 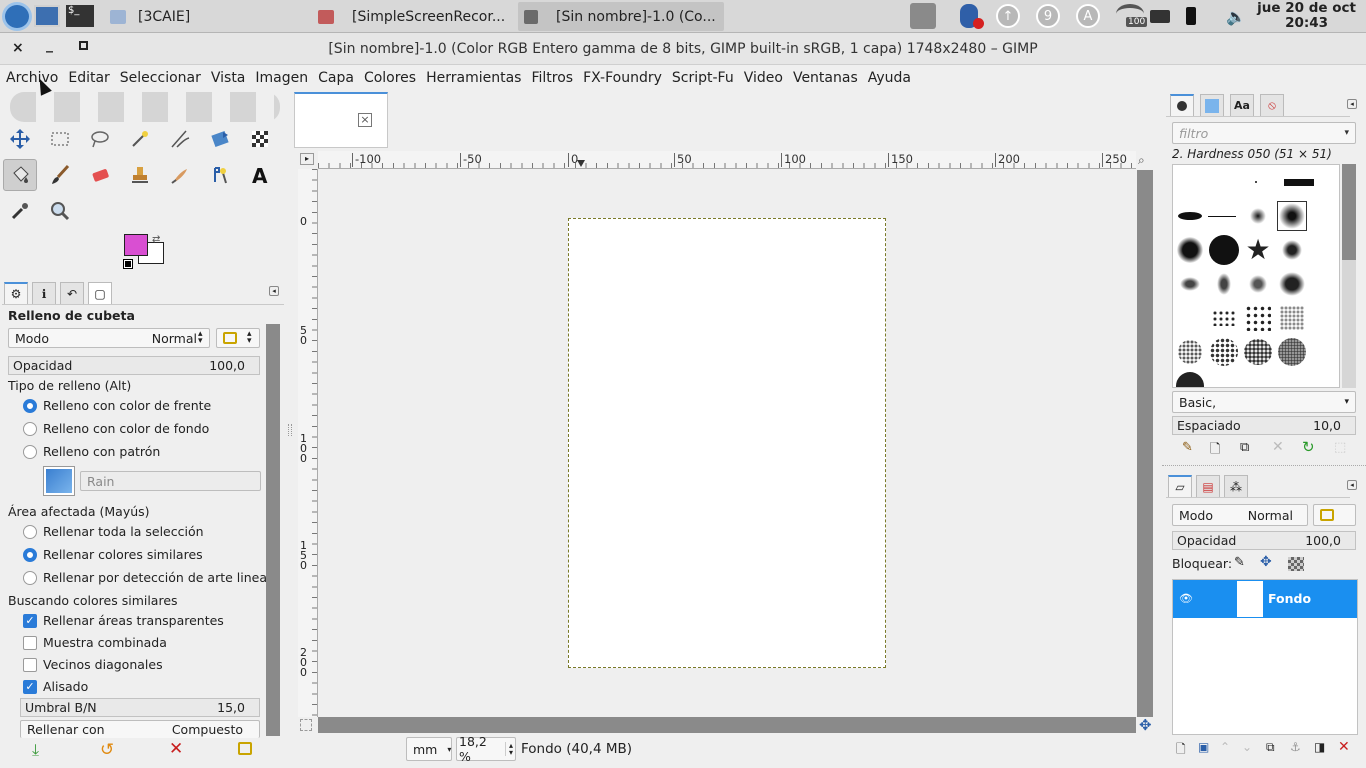 I want to click on dock-separator, so click(x=1264, y=467).